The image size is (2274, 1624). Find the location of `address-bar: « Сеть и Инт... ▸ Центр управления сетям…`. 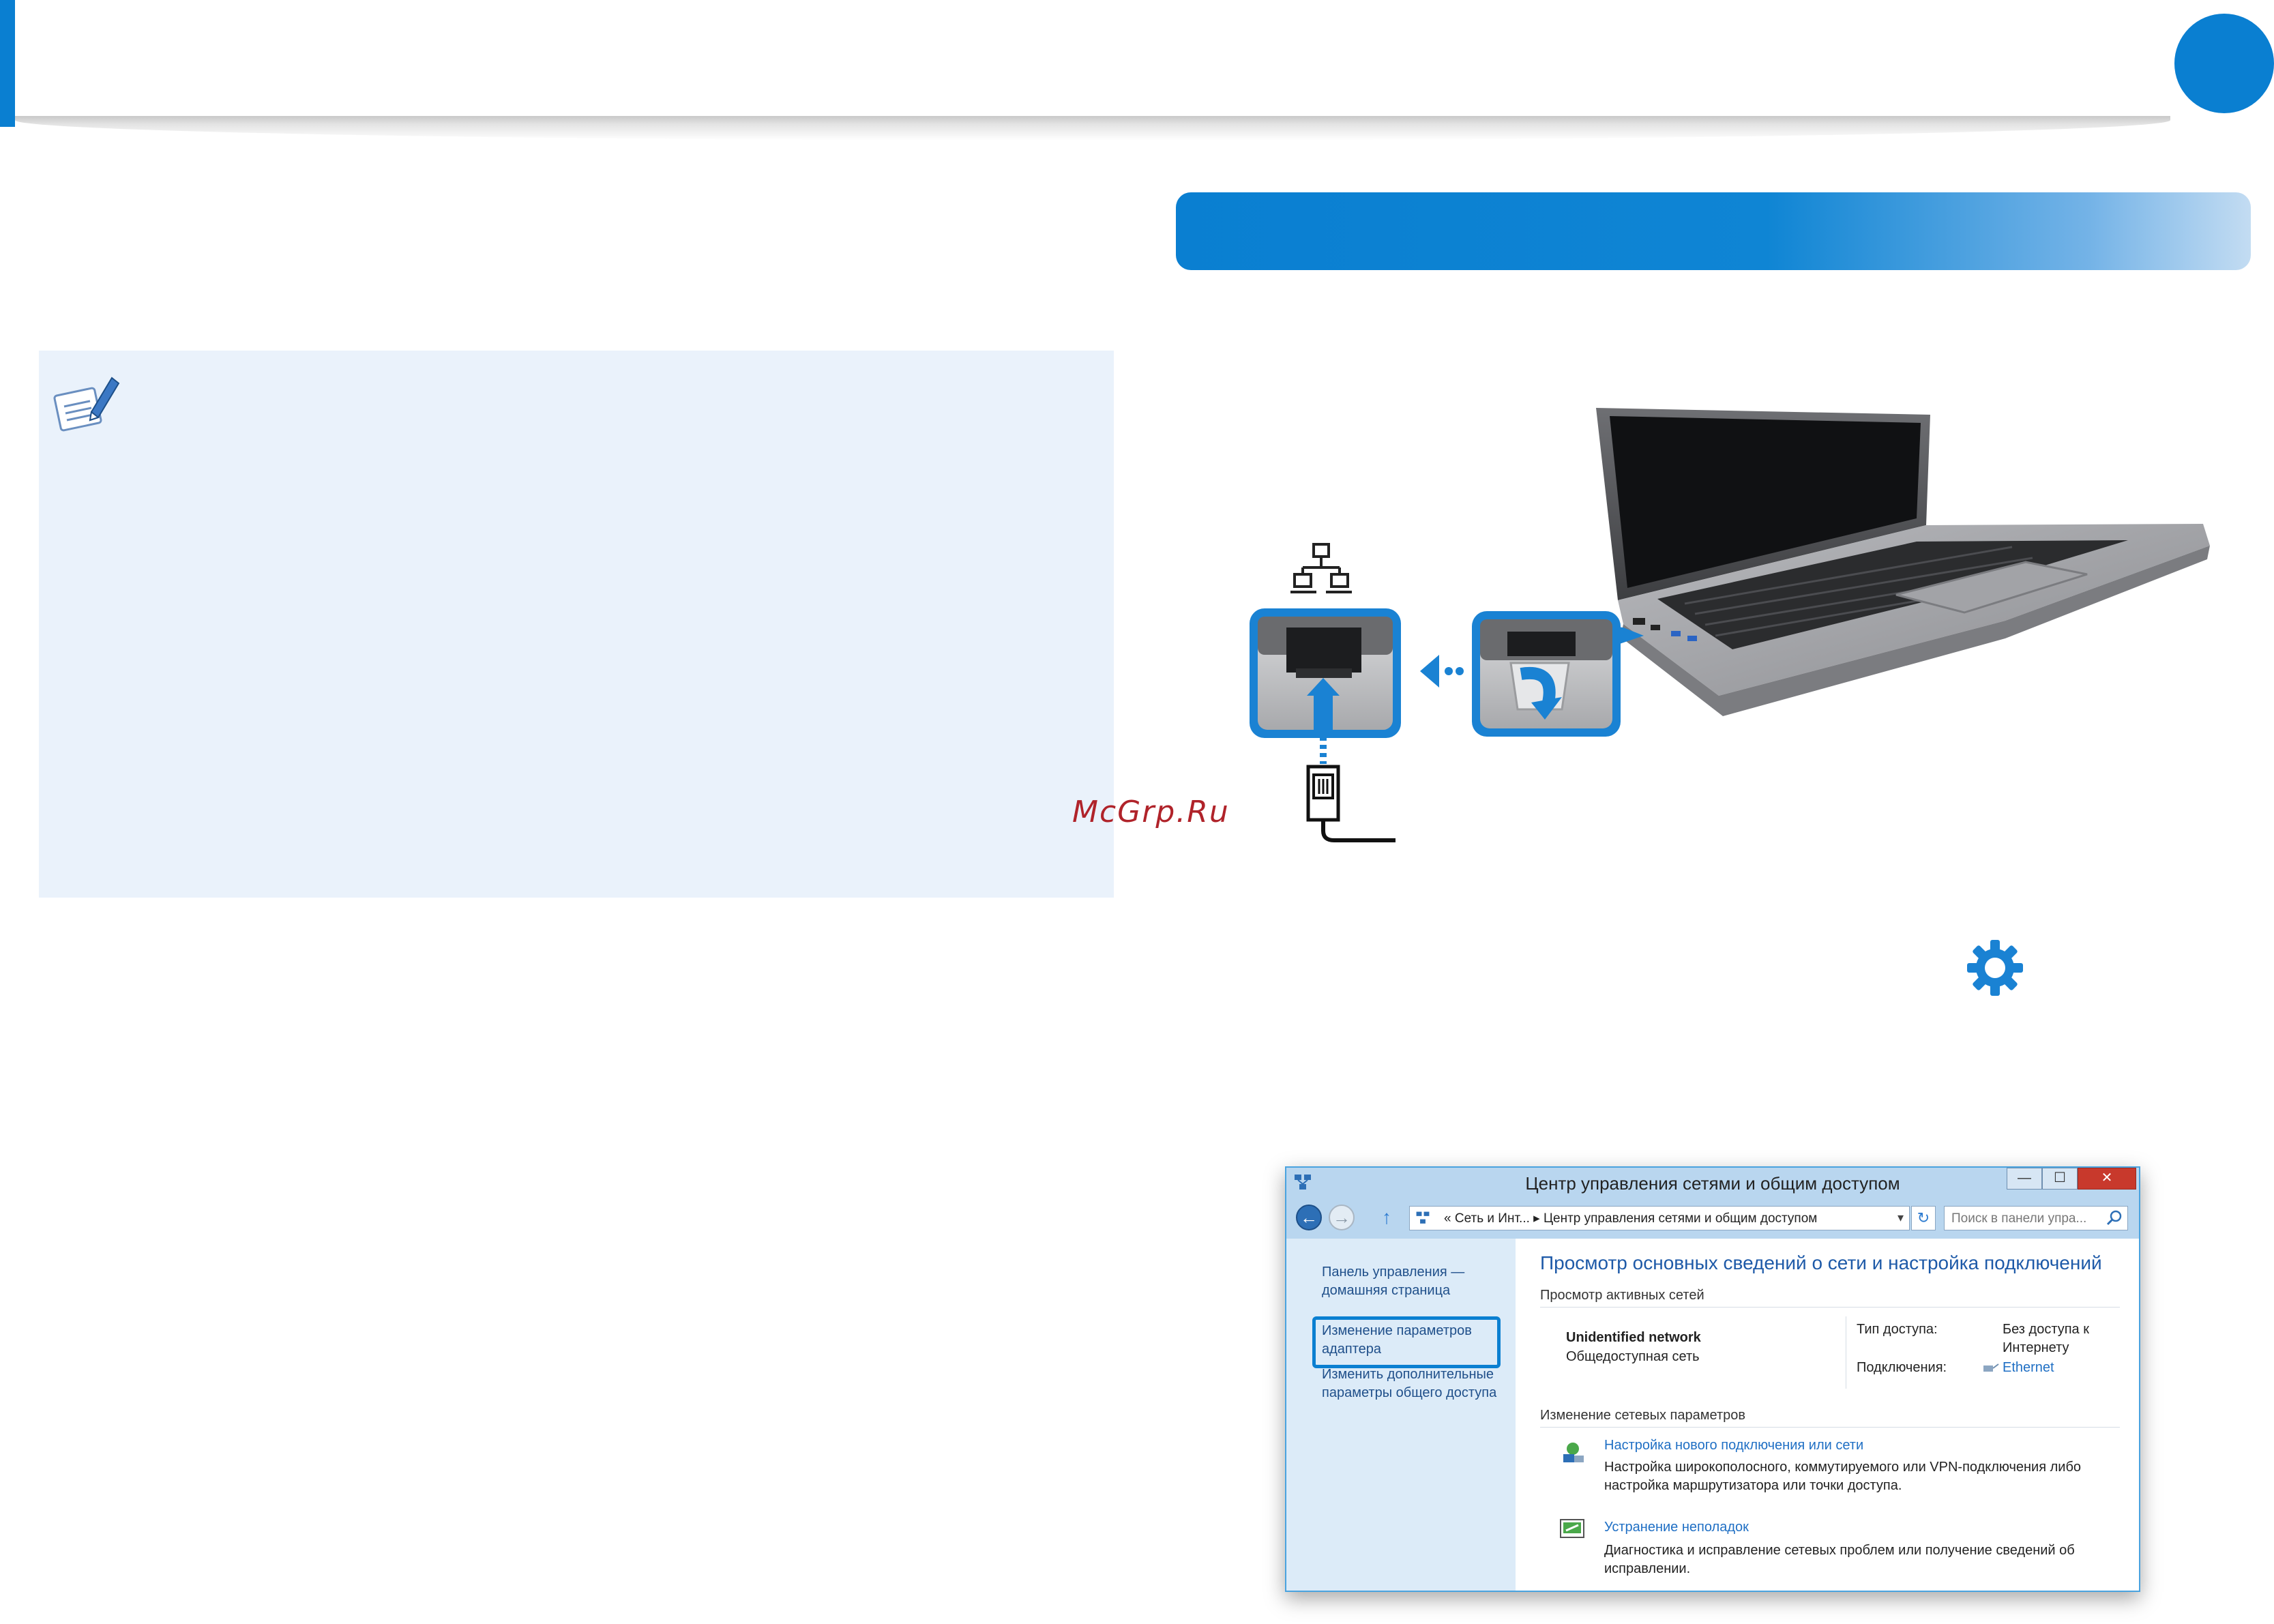

address-bar: « Сеть и Инт... ▸ Центр управления сетям… is located at coordinates (1659, 1218).